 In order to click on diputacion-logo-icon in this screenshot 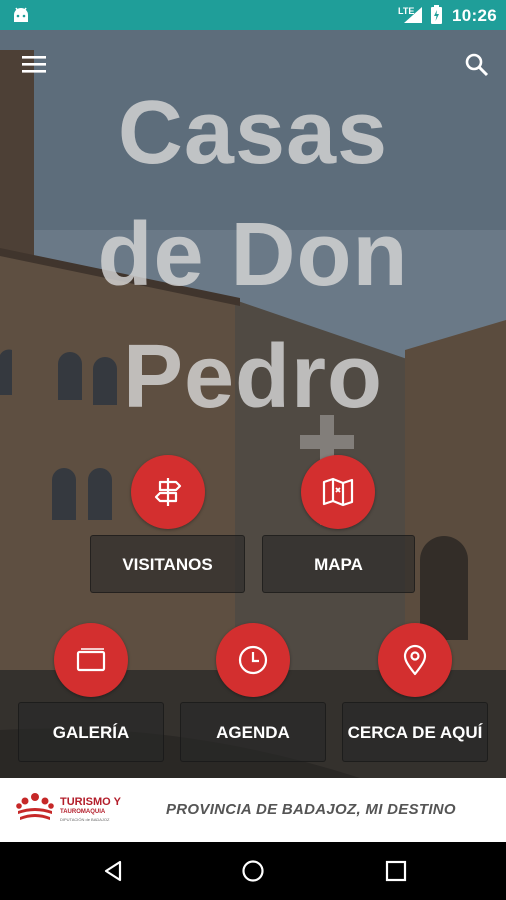, I will do `click(35, 806)`.